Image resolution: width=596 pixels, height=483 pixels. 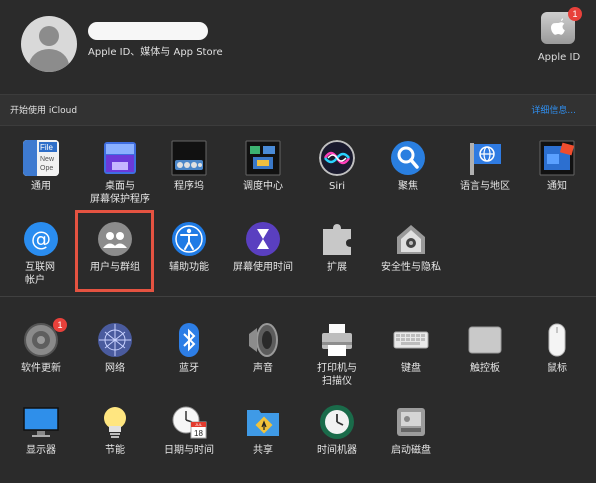 What do you see at coordinates (263, 450) in the screenshot?
I see `pref-label: 共享` at bounding box center [263, 450].